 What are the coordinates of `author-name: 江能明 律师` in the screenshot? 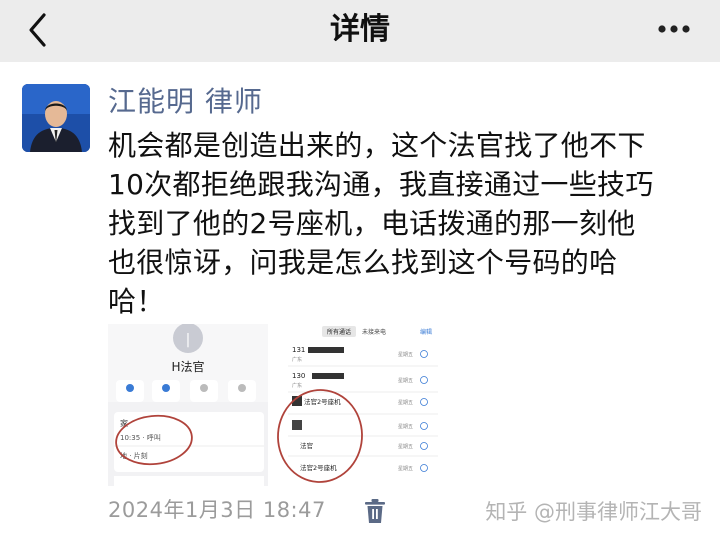 It's located at (185, 102).